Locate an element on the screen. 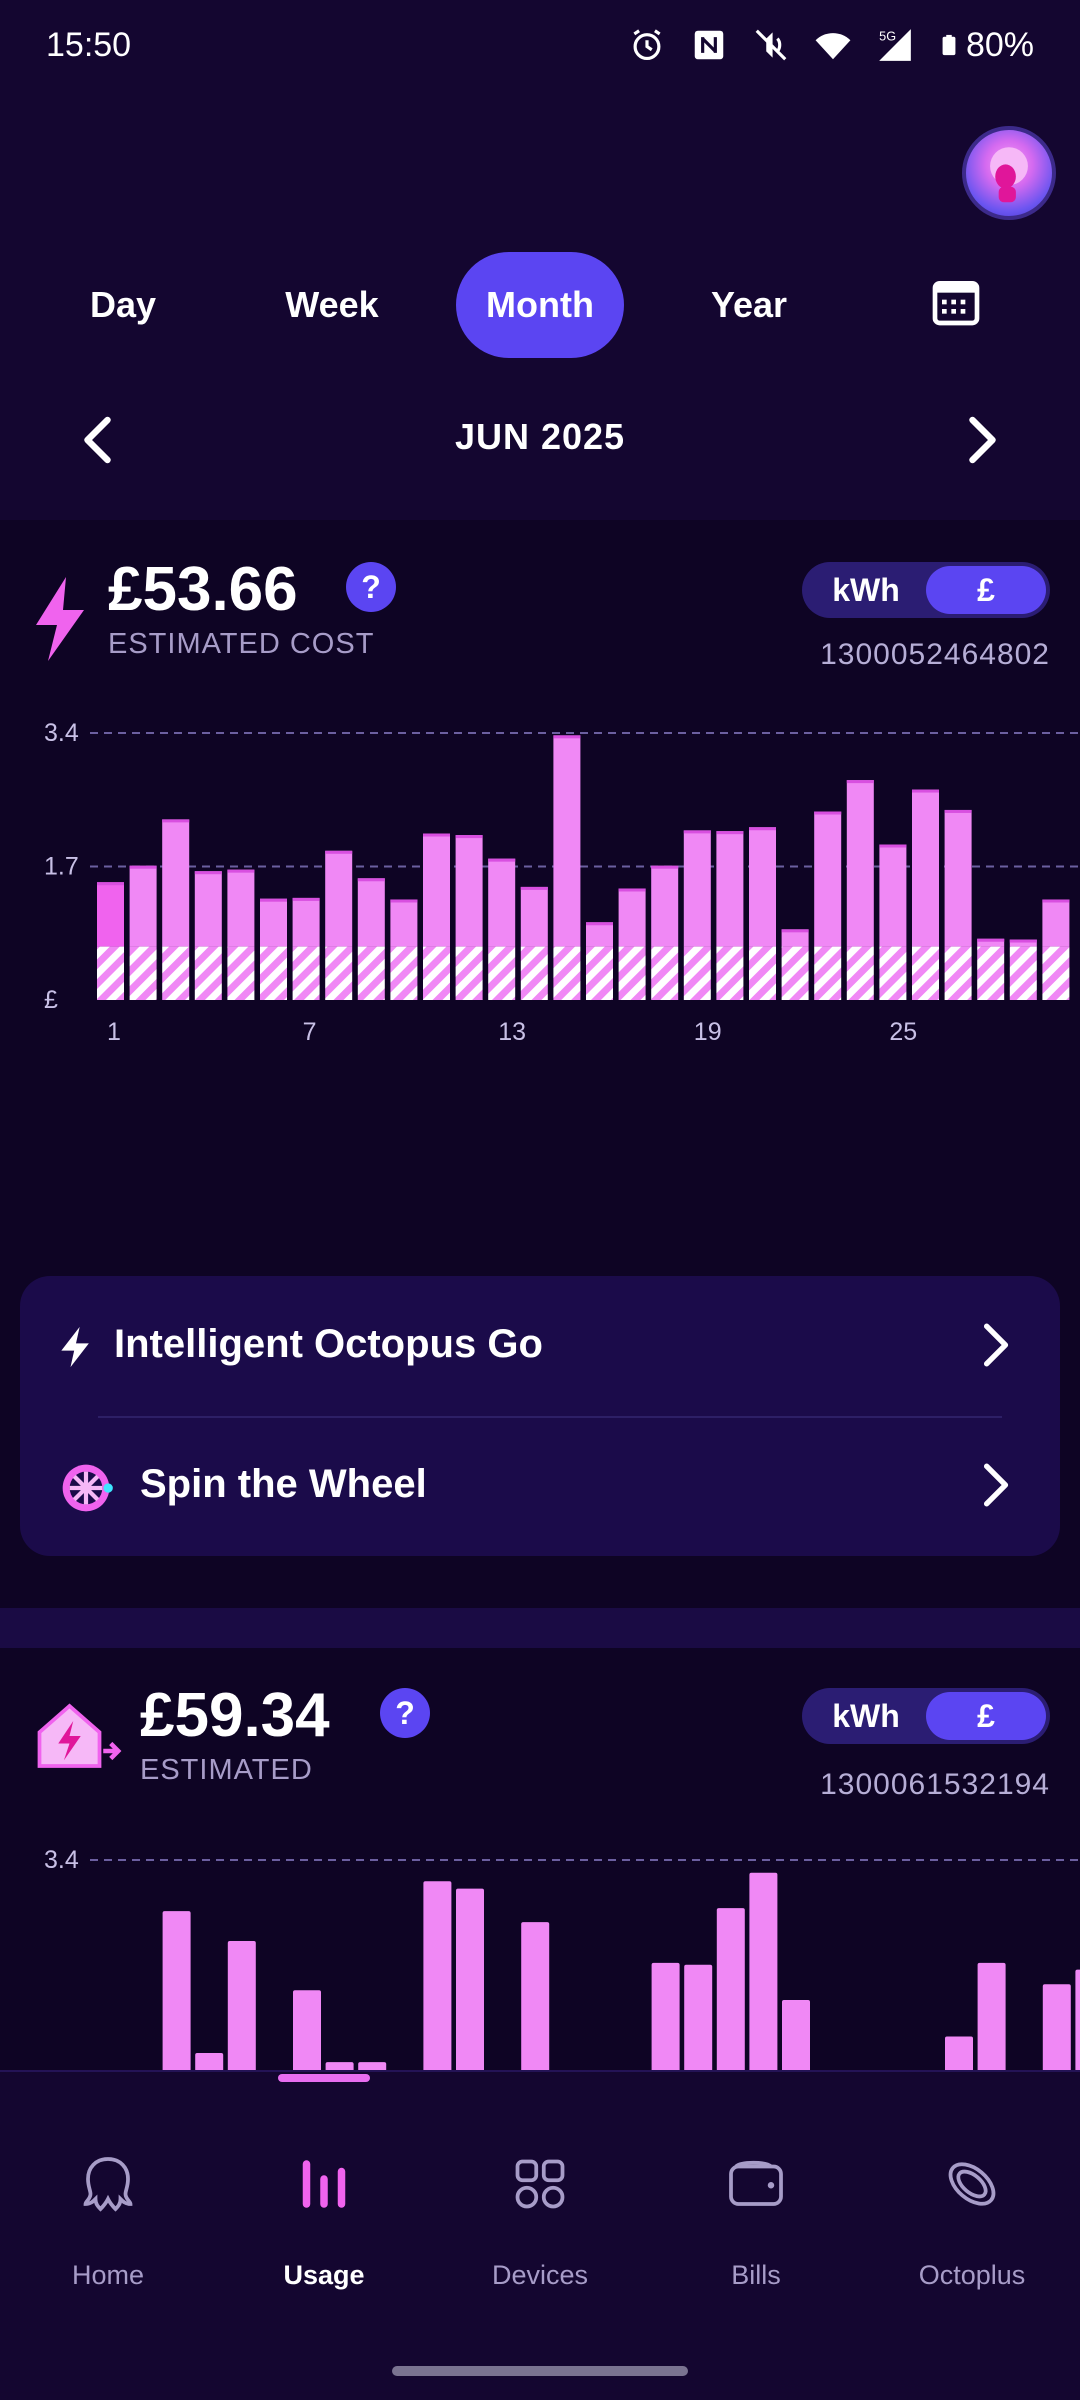 Image resolution: width=1080 pixels, height=2400 pixels. tab-week: Week is located at coordinates (332, 305).